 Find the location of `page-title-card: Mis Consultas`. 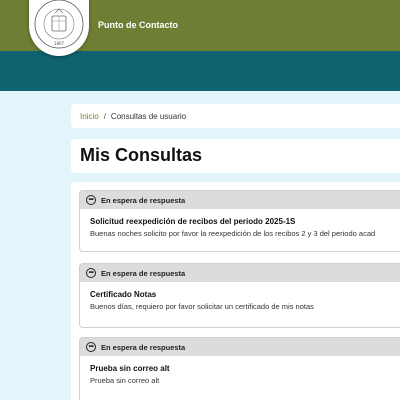

page-title-card: Mis Consultas is located at coordinates (235, 156).